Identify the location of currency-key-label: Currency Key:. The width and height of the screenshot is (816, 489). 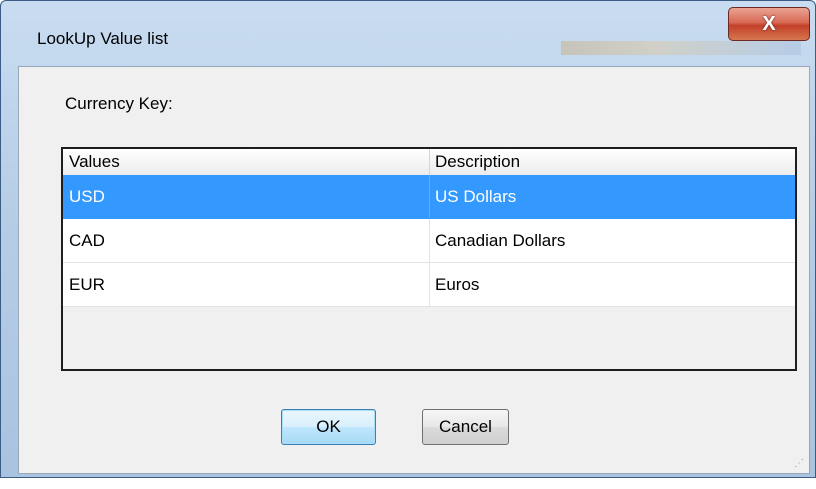
(119, 103).